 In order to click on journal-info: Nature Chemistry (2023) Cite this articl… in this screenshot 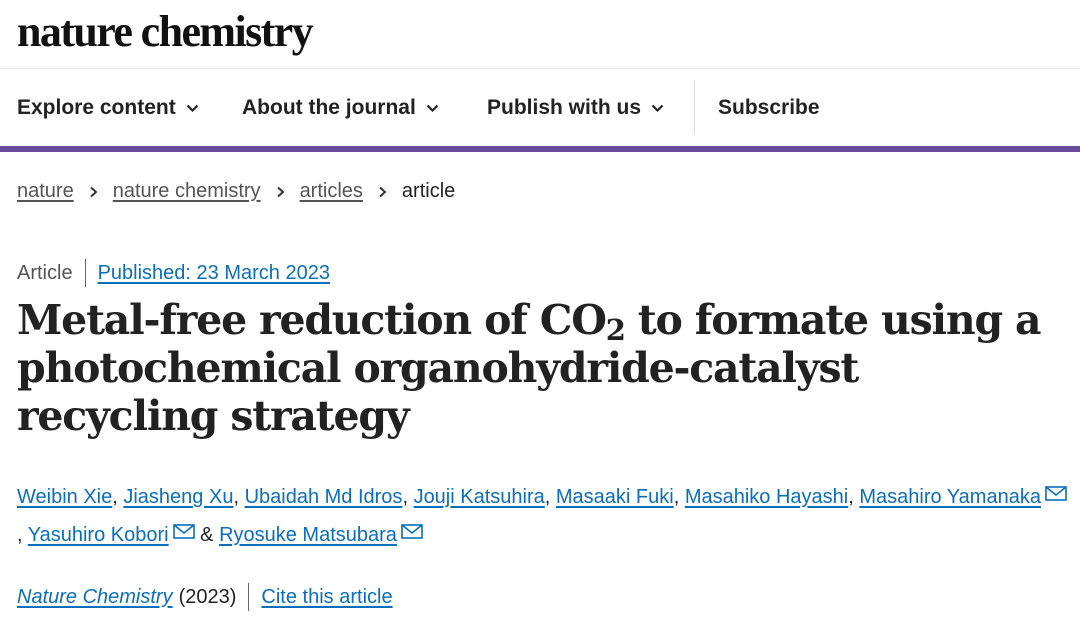, I will do `click(205, 597)`.